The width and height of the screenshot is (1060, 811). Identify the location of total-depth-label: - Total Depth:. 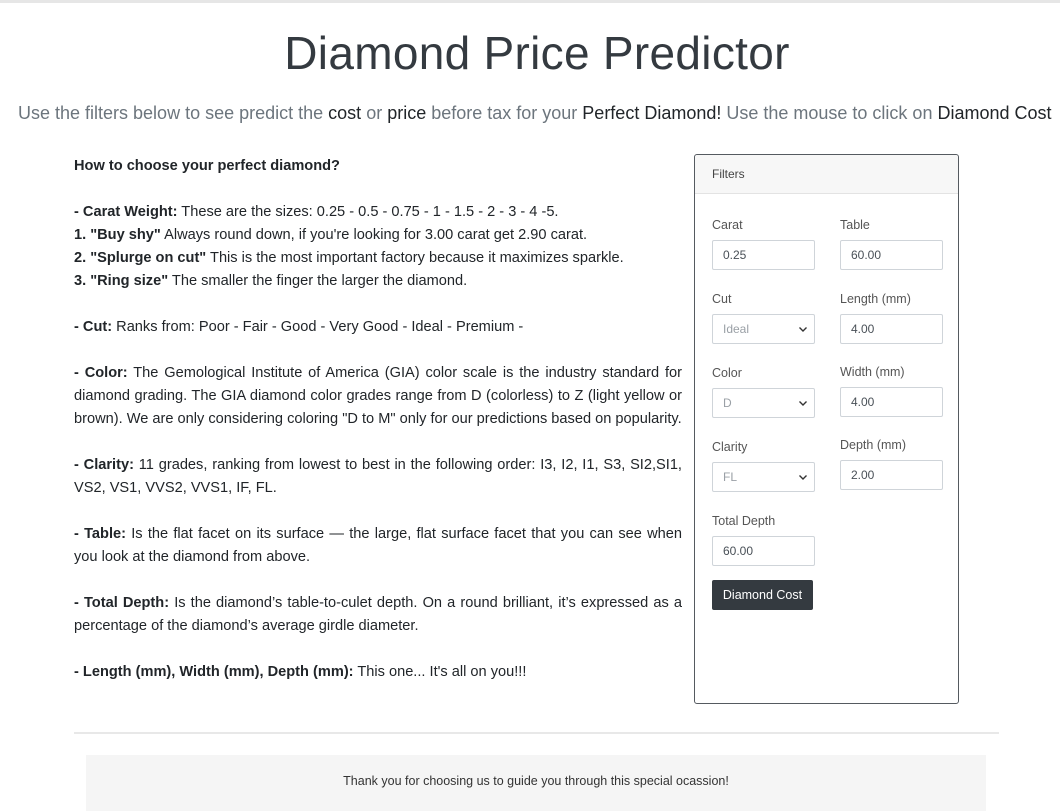
(122, 603).